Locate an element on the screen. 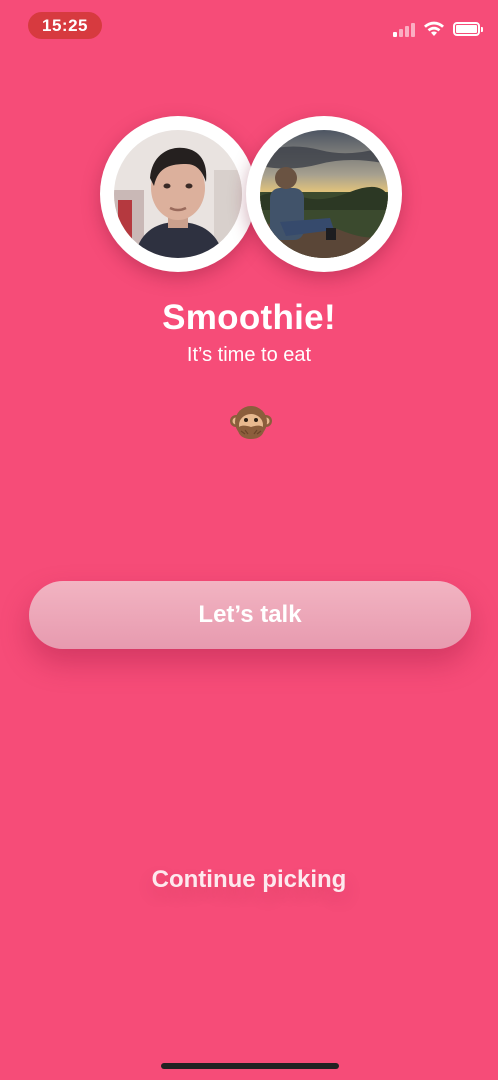  status-time: 15:25 is located at coordinates (65, 25).